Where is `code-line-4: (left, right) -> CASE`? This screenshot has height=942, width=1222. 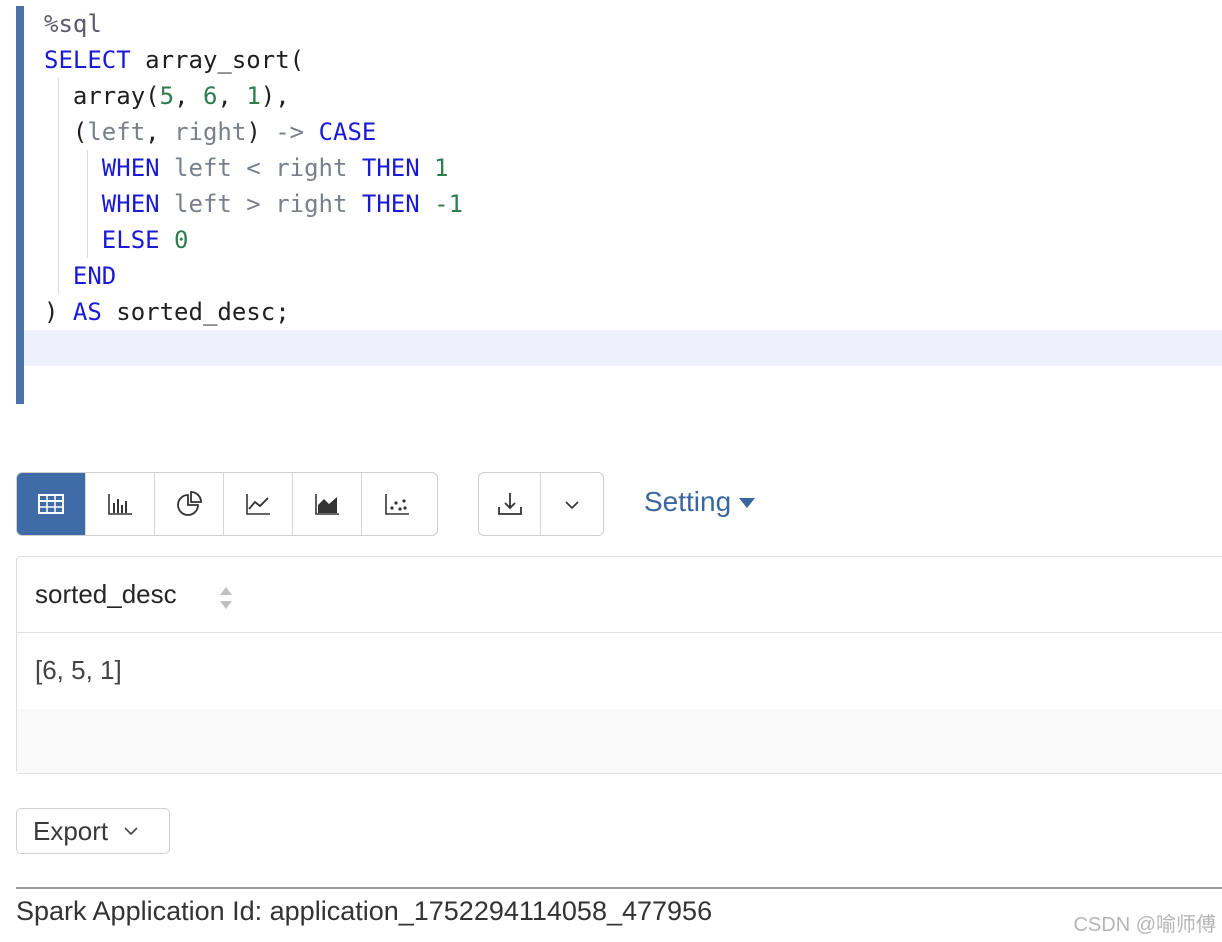 code-line-4: (left, right) -> CASE is located at coordinates (633, 132).